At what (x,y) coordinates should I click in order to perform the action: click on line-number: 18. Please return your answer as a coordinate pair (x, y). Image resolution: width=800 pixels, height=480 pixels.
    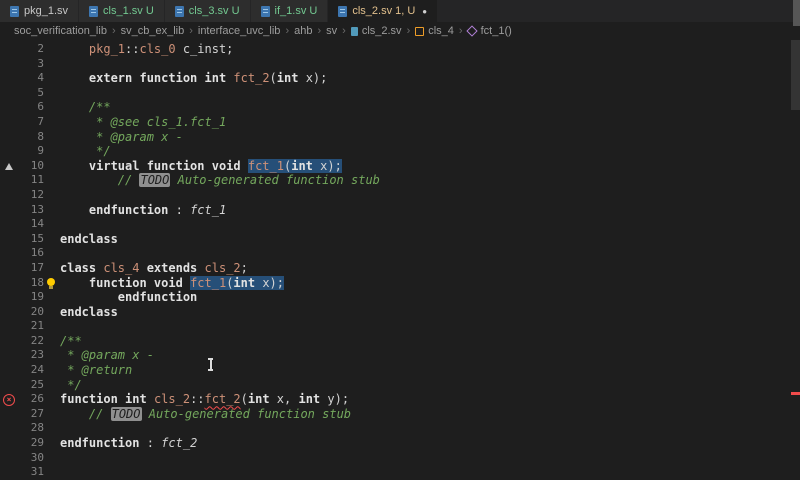
    Looking at the image, I should click on (31, 283).